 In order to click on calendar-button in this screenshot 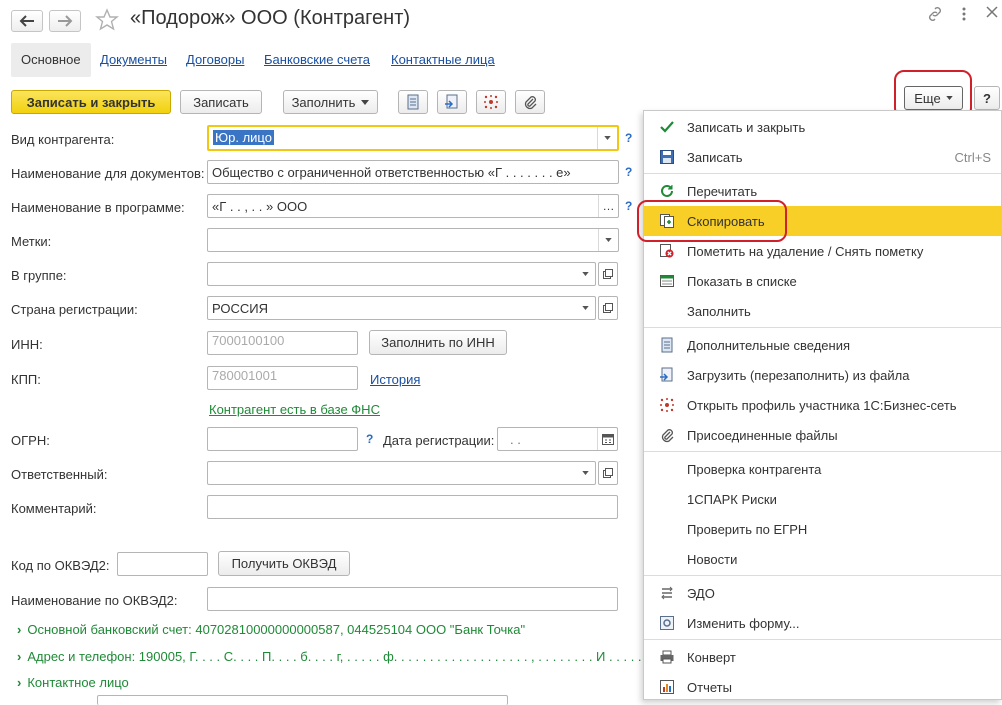, I will do `click(607, 439)`.